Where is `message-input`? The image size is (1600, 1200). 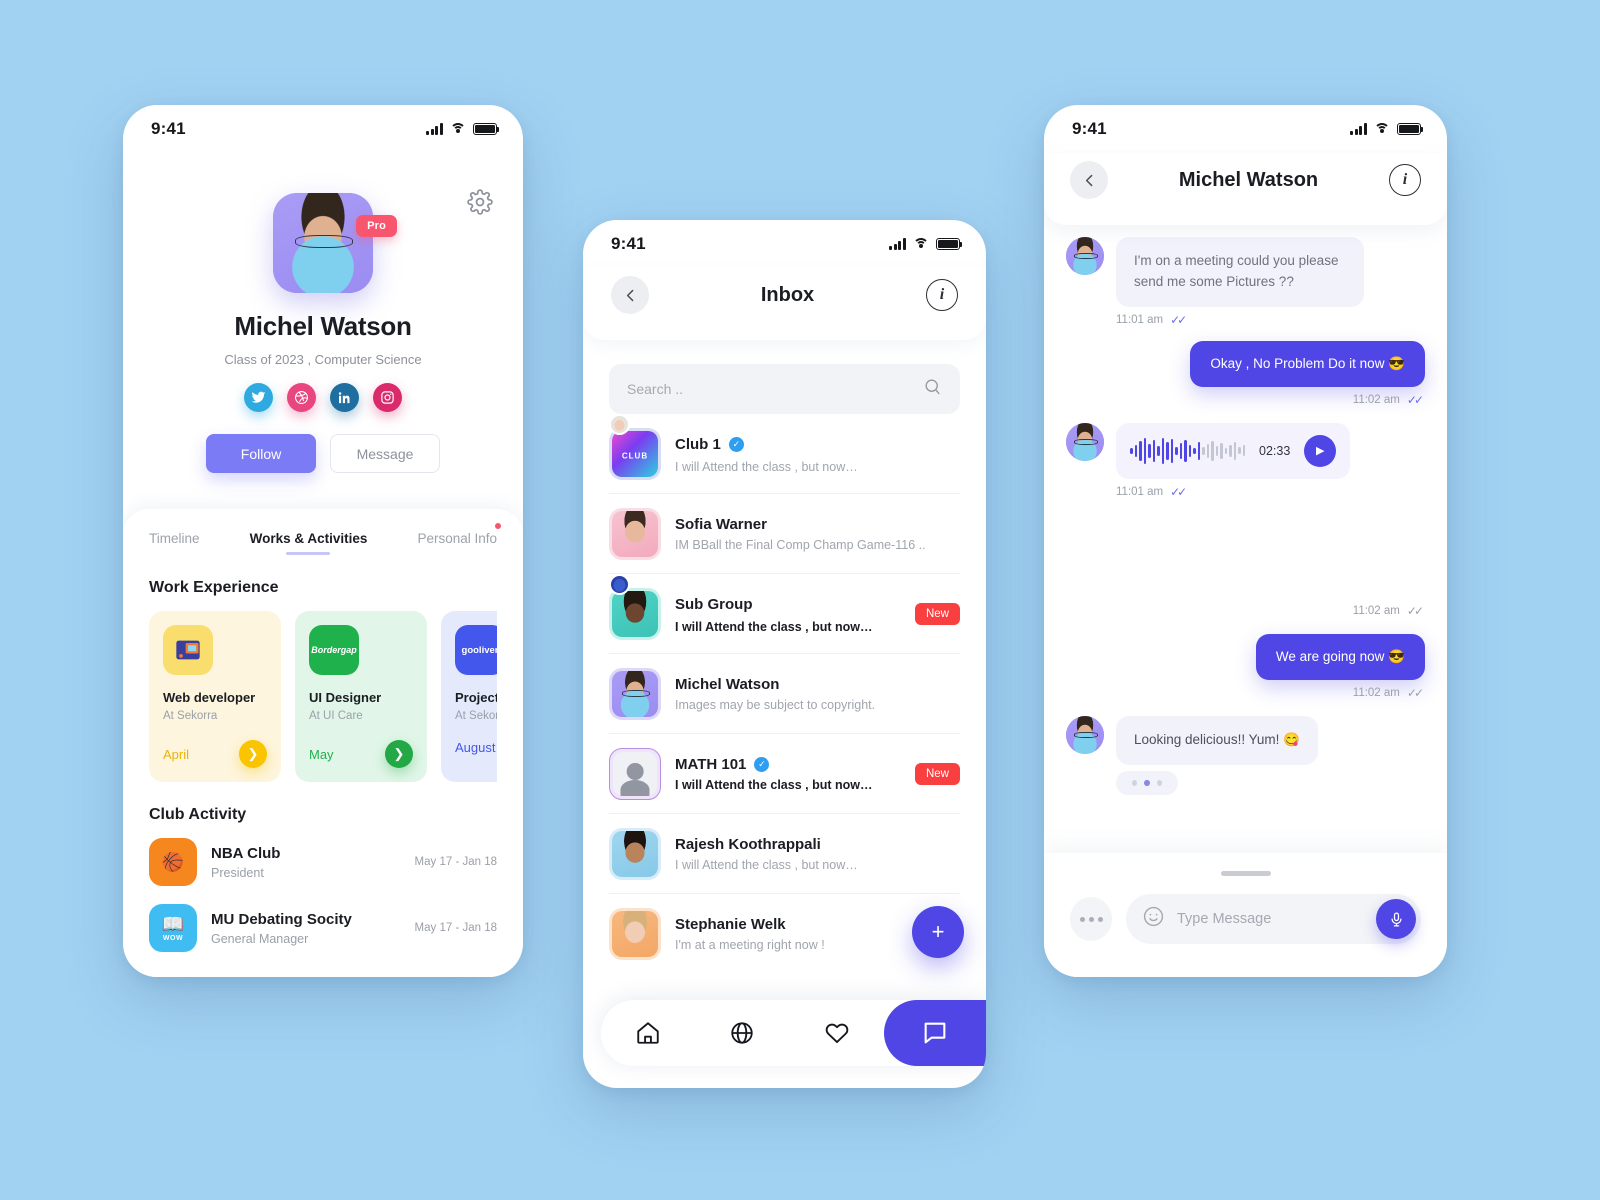
message-input is located at coordinates (1273, 919).